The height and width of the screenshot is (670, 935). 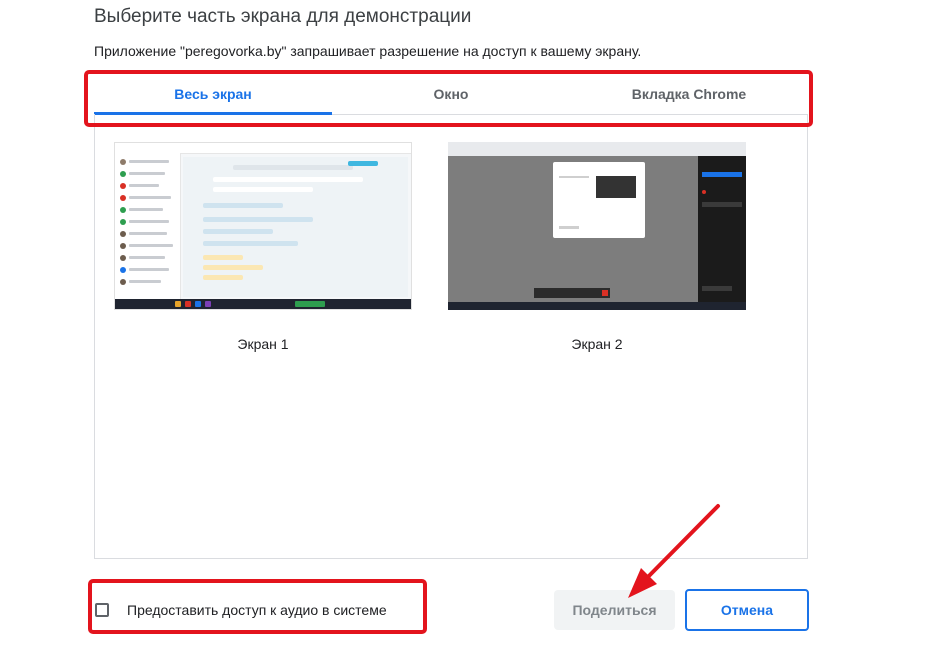 I want to click on thumb-chat-area, so click(x=295, y=227).